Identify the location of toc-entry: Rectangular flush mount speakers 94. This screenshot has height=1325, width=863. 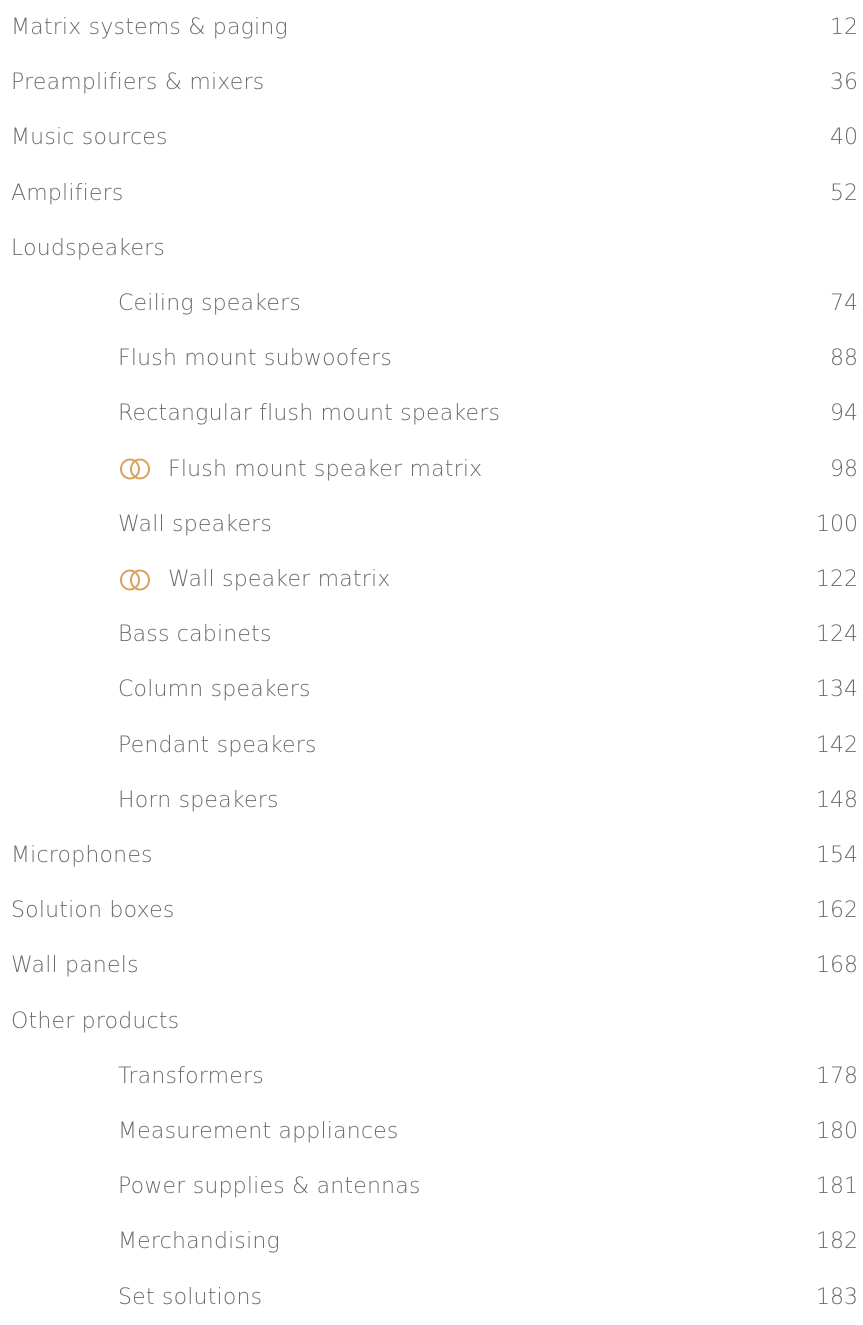
(431, 413).